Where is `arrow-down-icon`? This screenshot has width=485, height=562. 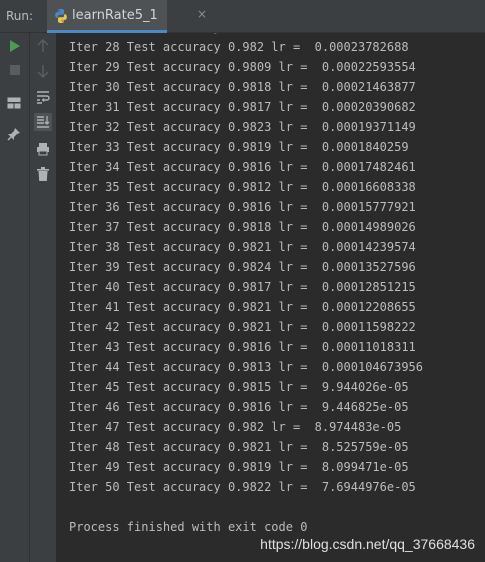
arrow-down-icon is located at coordinates (43, 71).